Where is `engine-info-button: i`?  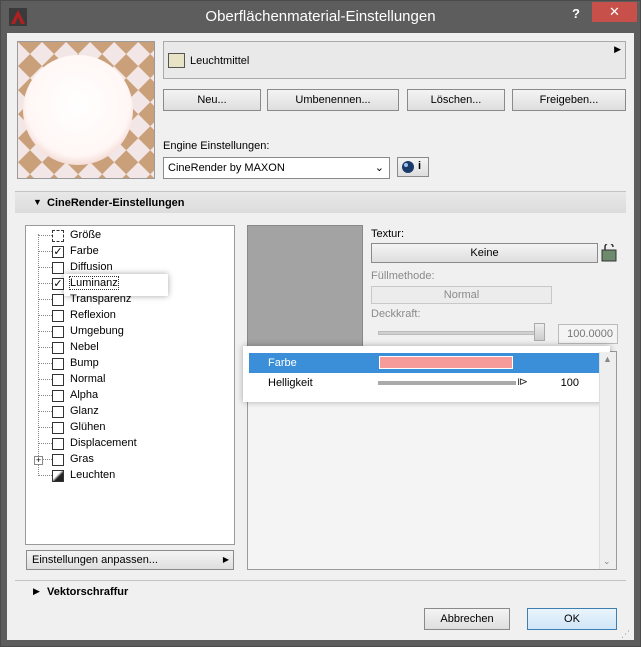 engine-info-button: i is located at coordinates (413, 167).